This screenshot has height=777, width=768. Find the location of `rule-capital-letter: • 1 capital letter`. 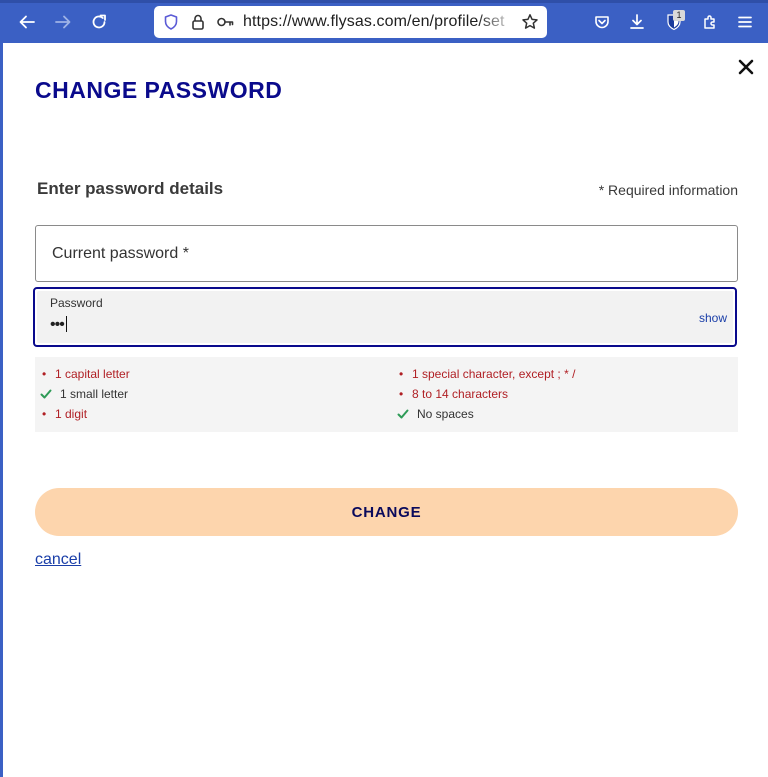

rule-capital-letter: • 1 capital letter is located at coordinates (82, 374).